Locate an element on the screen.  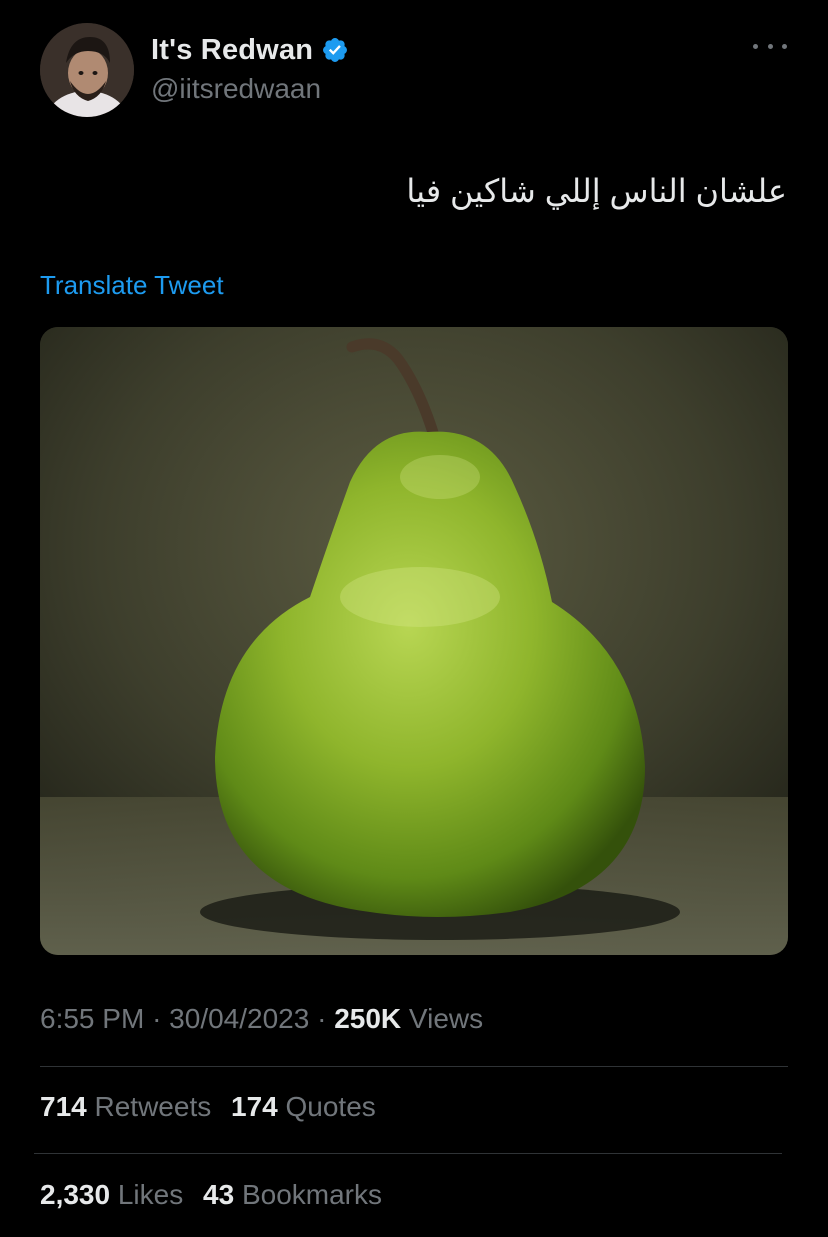
quotes-count: 174 is located at coordinates (254, 1106).